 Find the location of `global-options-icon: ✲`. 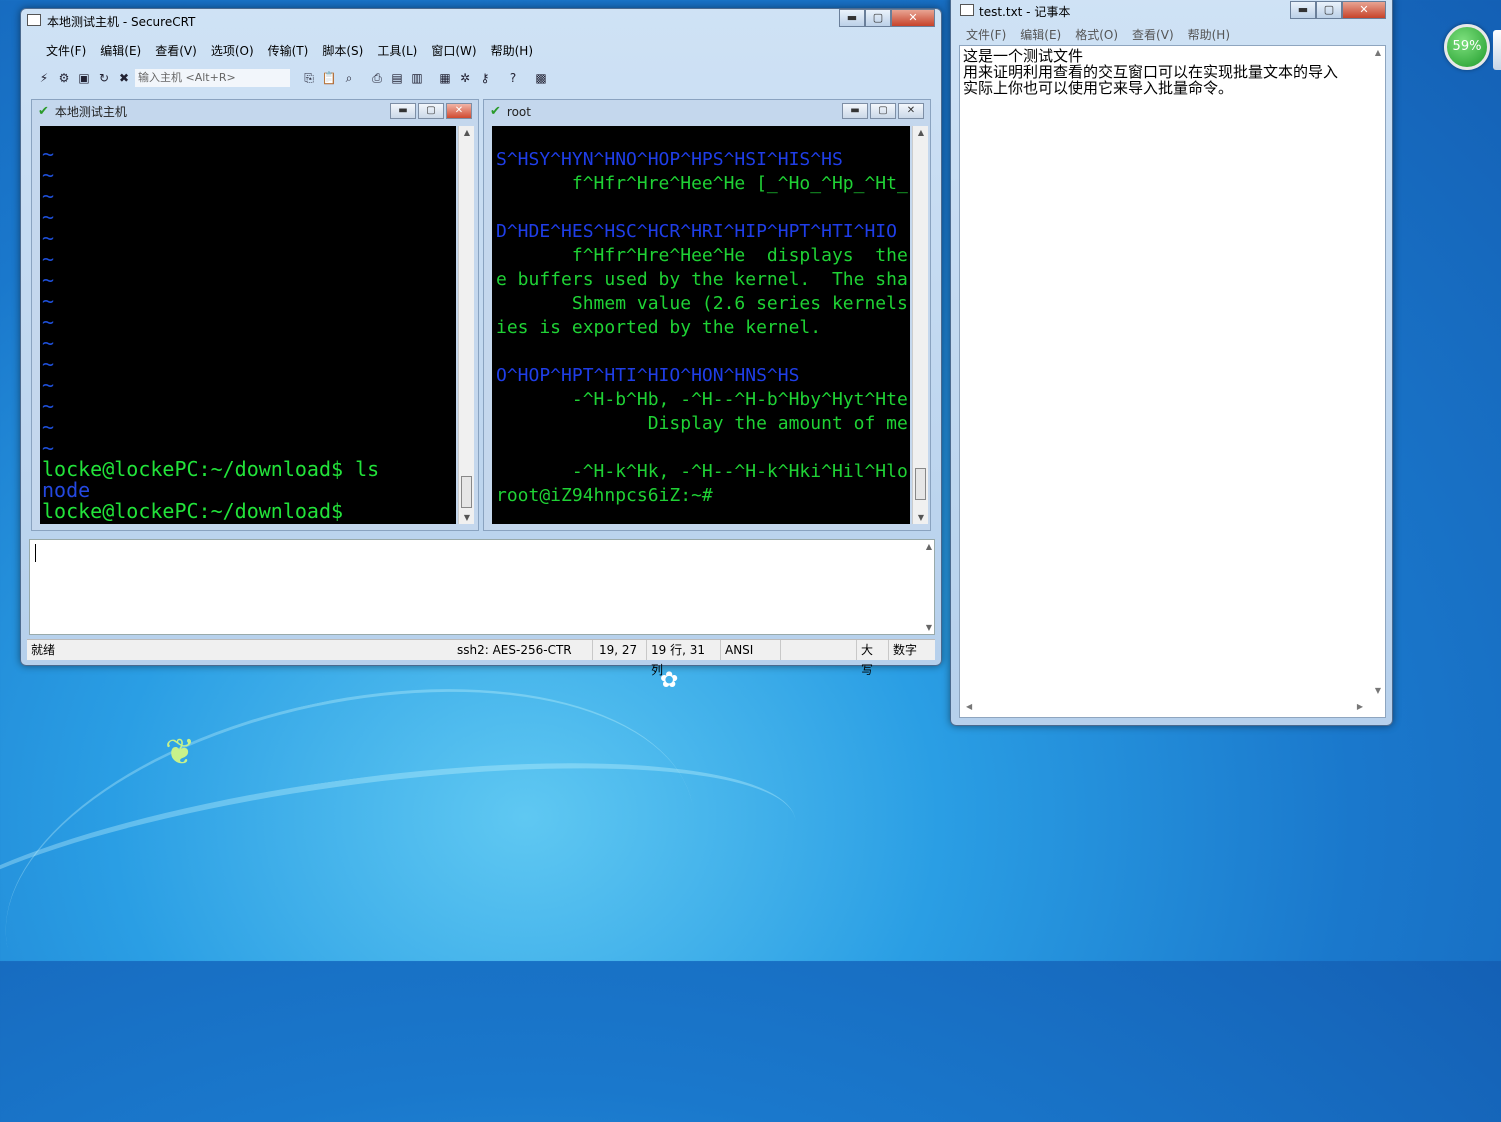

global-options-icon: ✲ is located at coordinates (465, 78).